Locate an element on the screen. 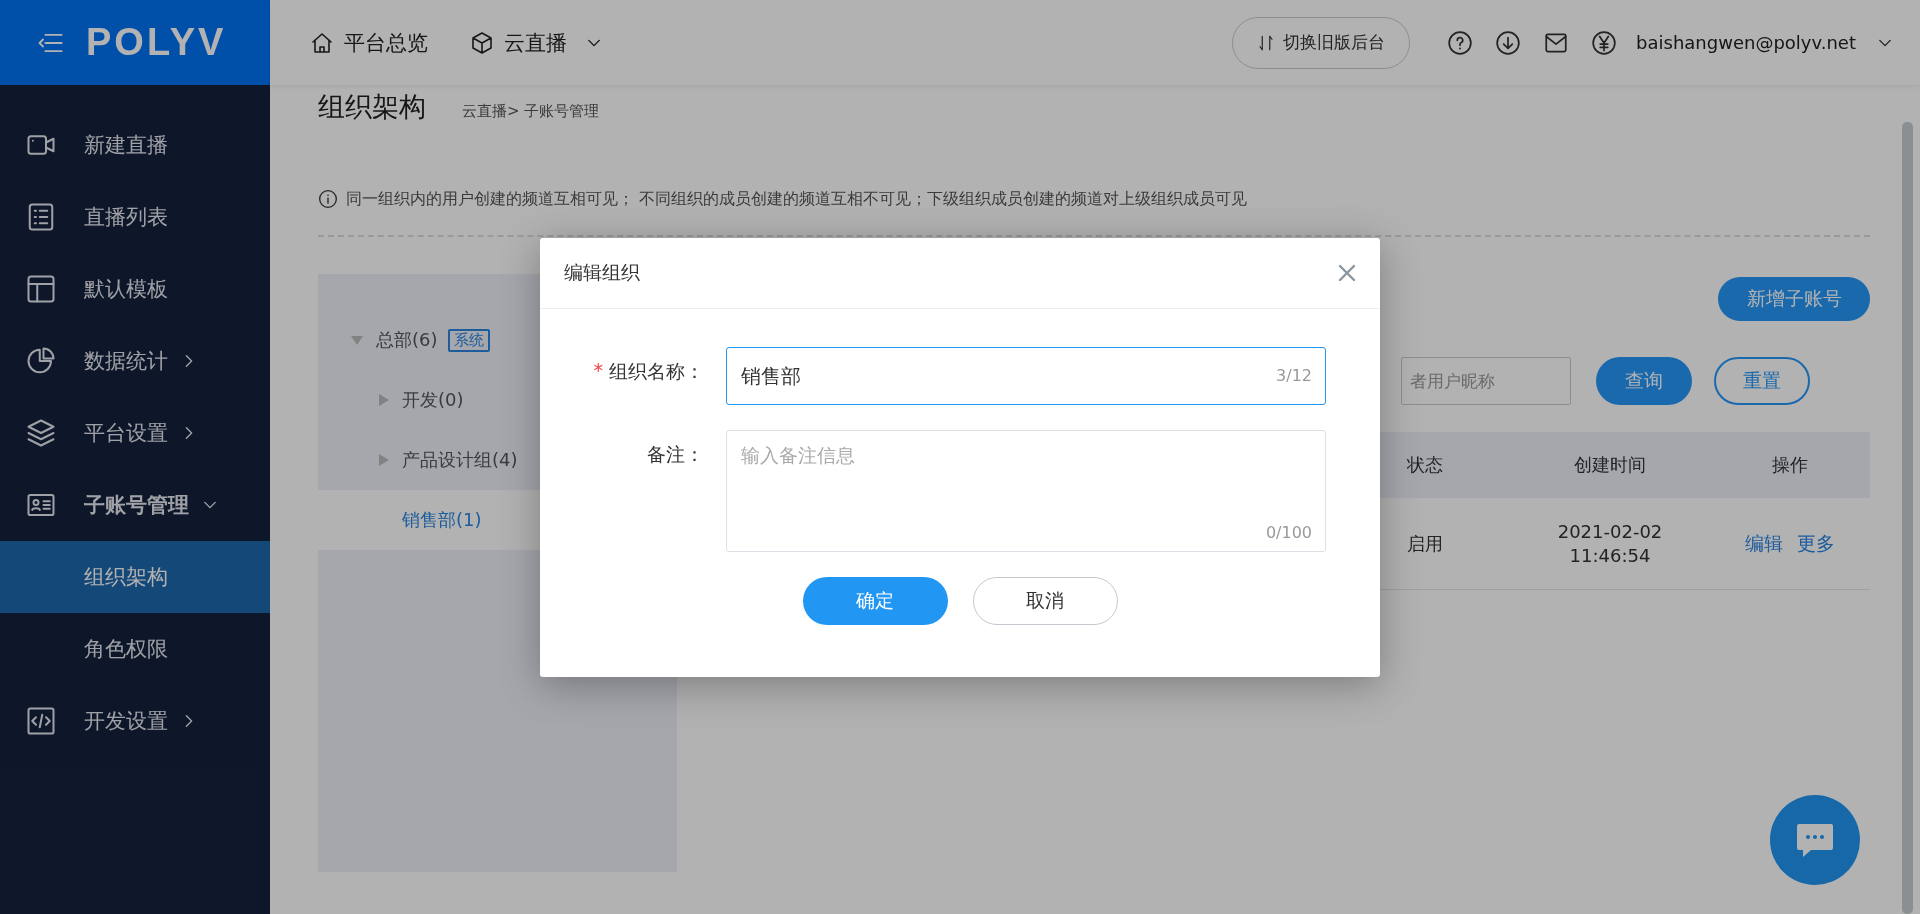 The image size is (1920, 914). user-email: baishangwen@polyv.net is located at coordinates (1746, 42).